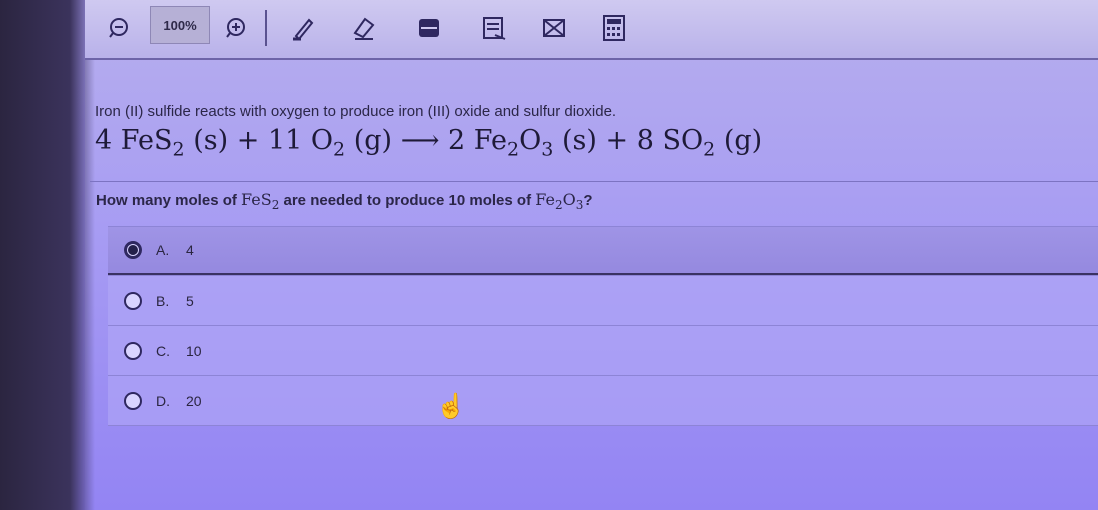 This screenshot has height=510, width=1098. What do you see at coordinates (457, 140) in the screenshot?
I see `coefficient: 2` at bounding box center [457, 140].